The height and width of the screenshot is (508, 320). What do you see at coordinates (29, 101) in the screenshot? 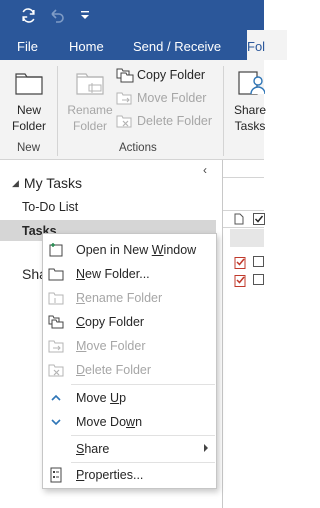
I see `new-folder-button: New Folder` at bounding box center [29, 101].